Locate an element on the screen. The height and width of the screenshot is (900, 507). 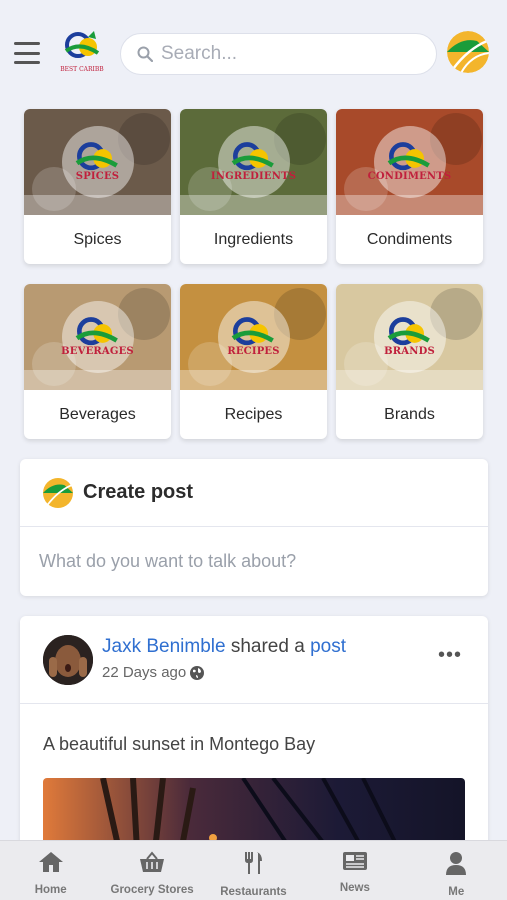
category-badge-text: BEVERAGES is located at coordinates (97, 351).